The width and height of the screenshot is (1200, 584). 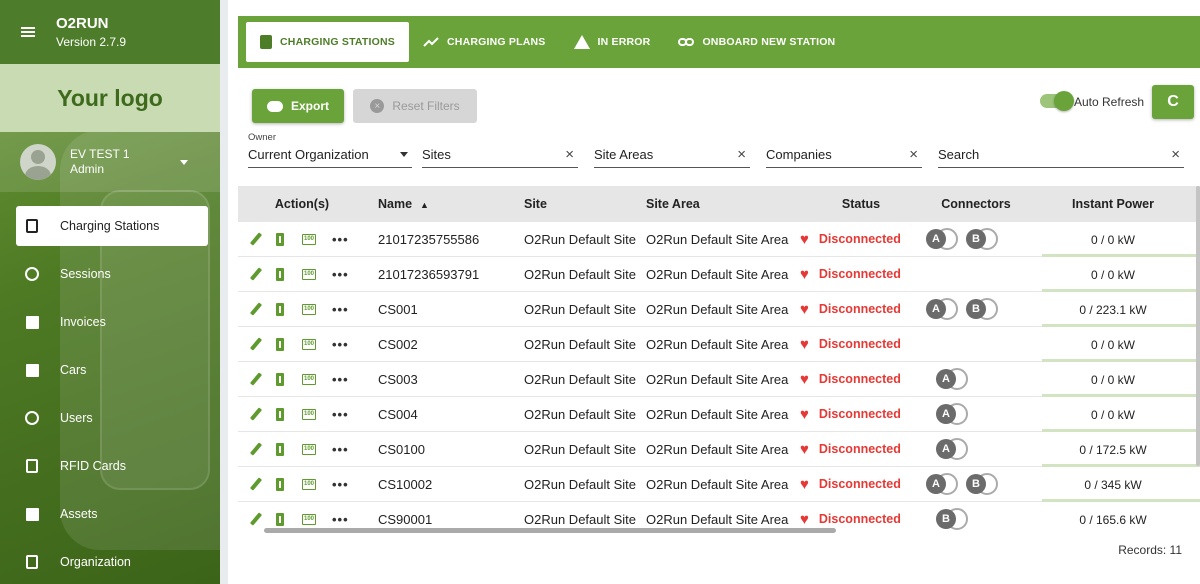 What do you see at coordinates (328, 42) in the screenshot?
I see `tab-charging-stations: CHARGING STATIONS` at bounding box center [328, 42].